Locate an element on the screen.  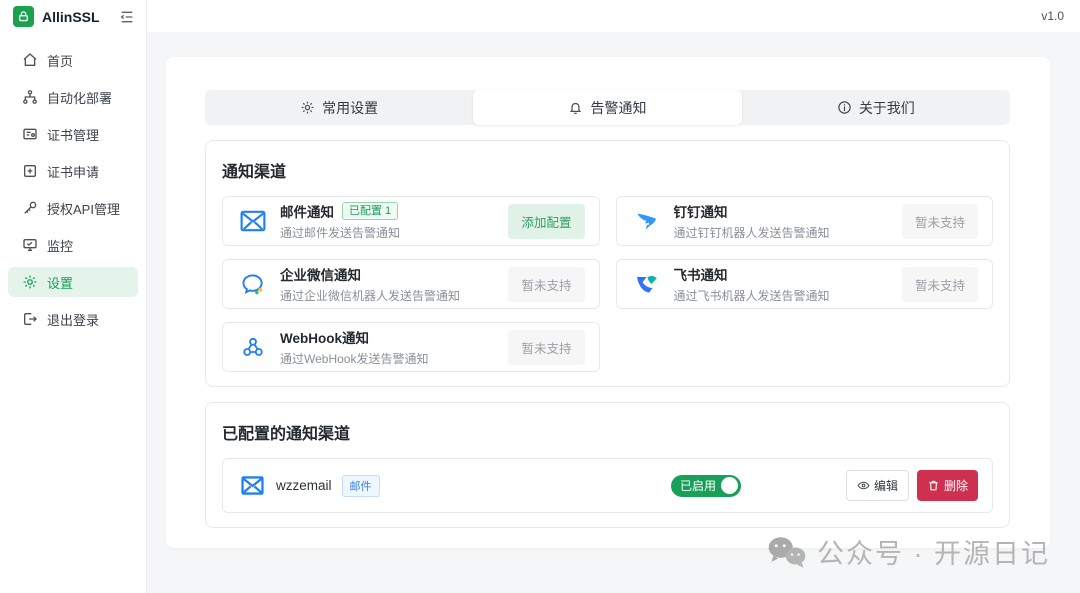
sidebar-item-cert-apply: 证书申请 is located at coordinates (73, 171).